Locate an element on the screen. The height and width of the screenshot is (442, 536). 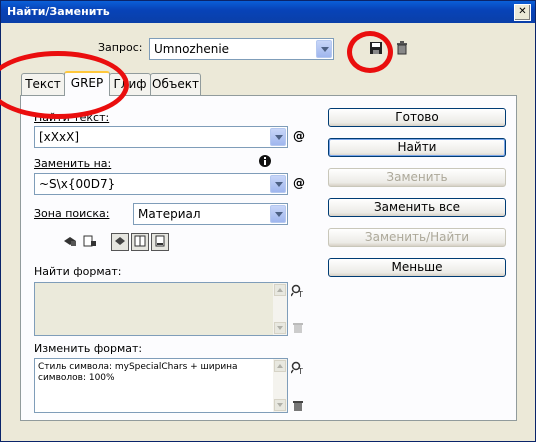
window-title: Найти/Заменить is located at coordinates (58, 11).